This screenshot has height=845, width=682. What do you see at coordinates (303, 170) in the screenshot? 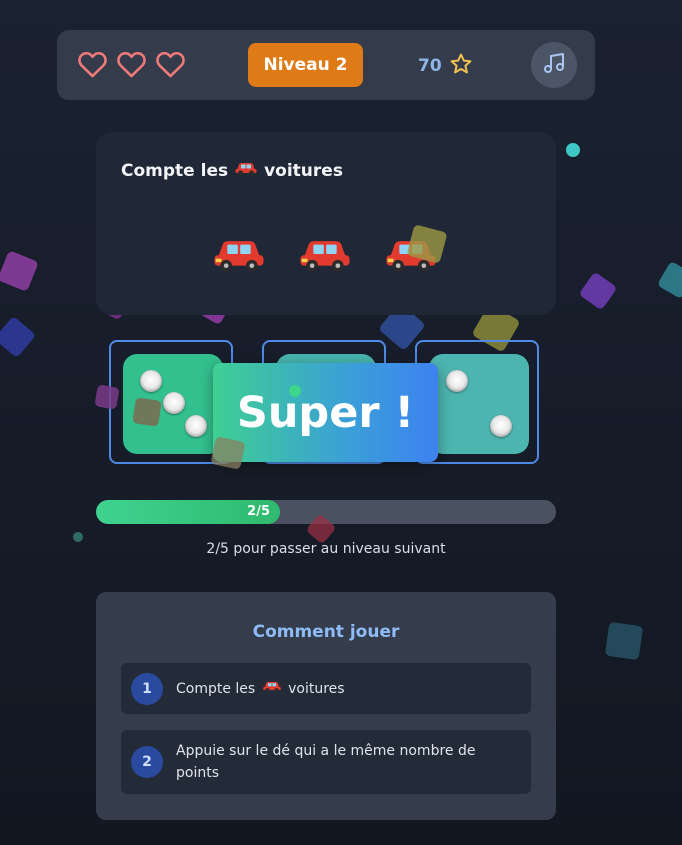
I see `question-title-suffix: voitures` at bounding box center [303, 170].